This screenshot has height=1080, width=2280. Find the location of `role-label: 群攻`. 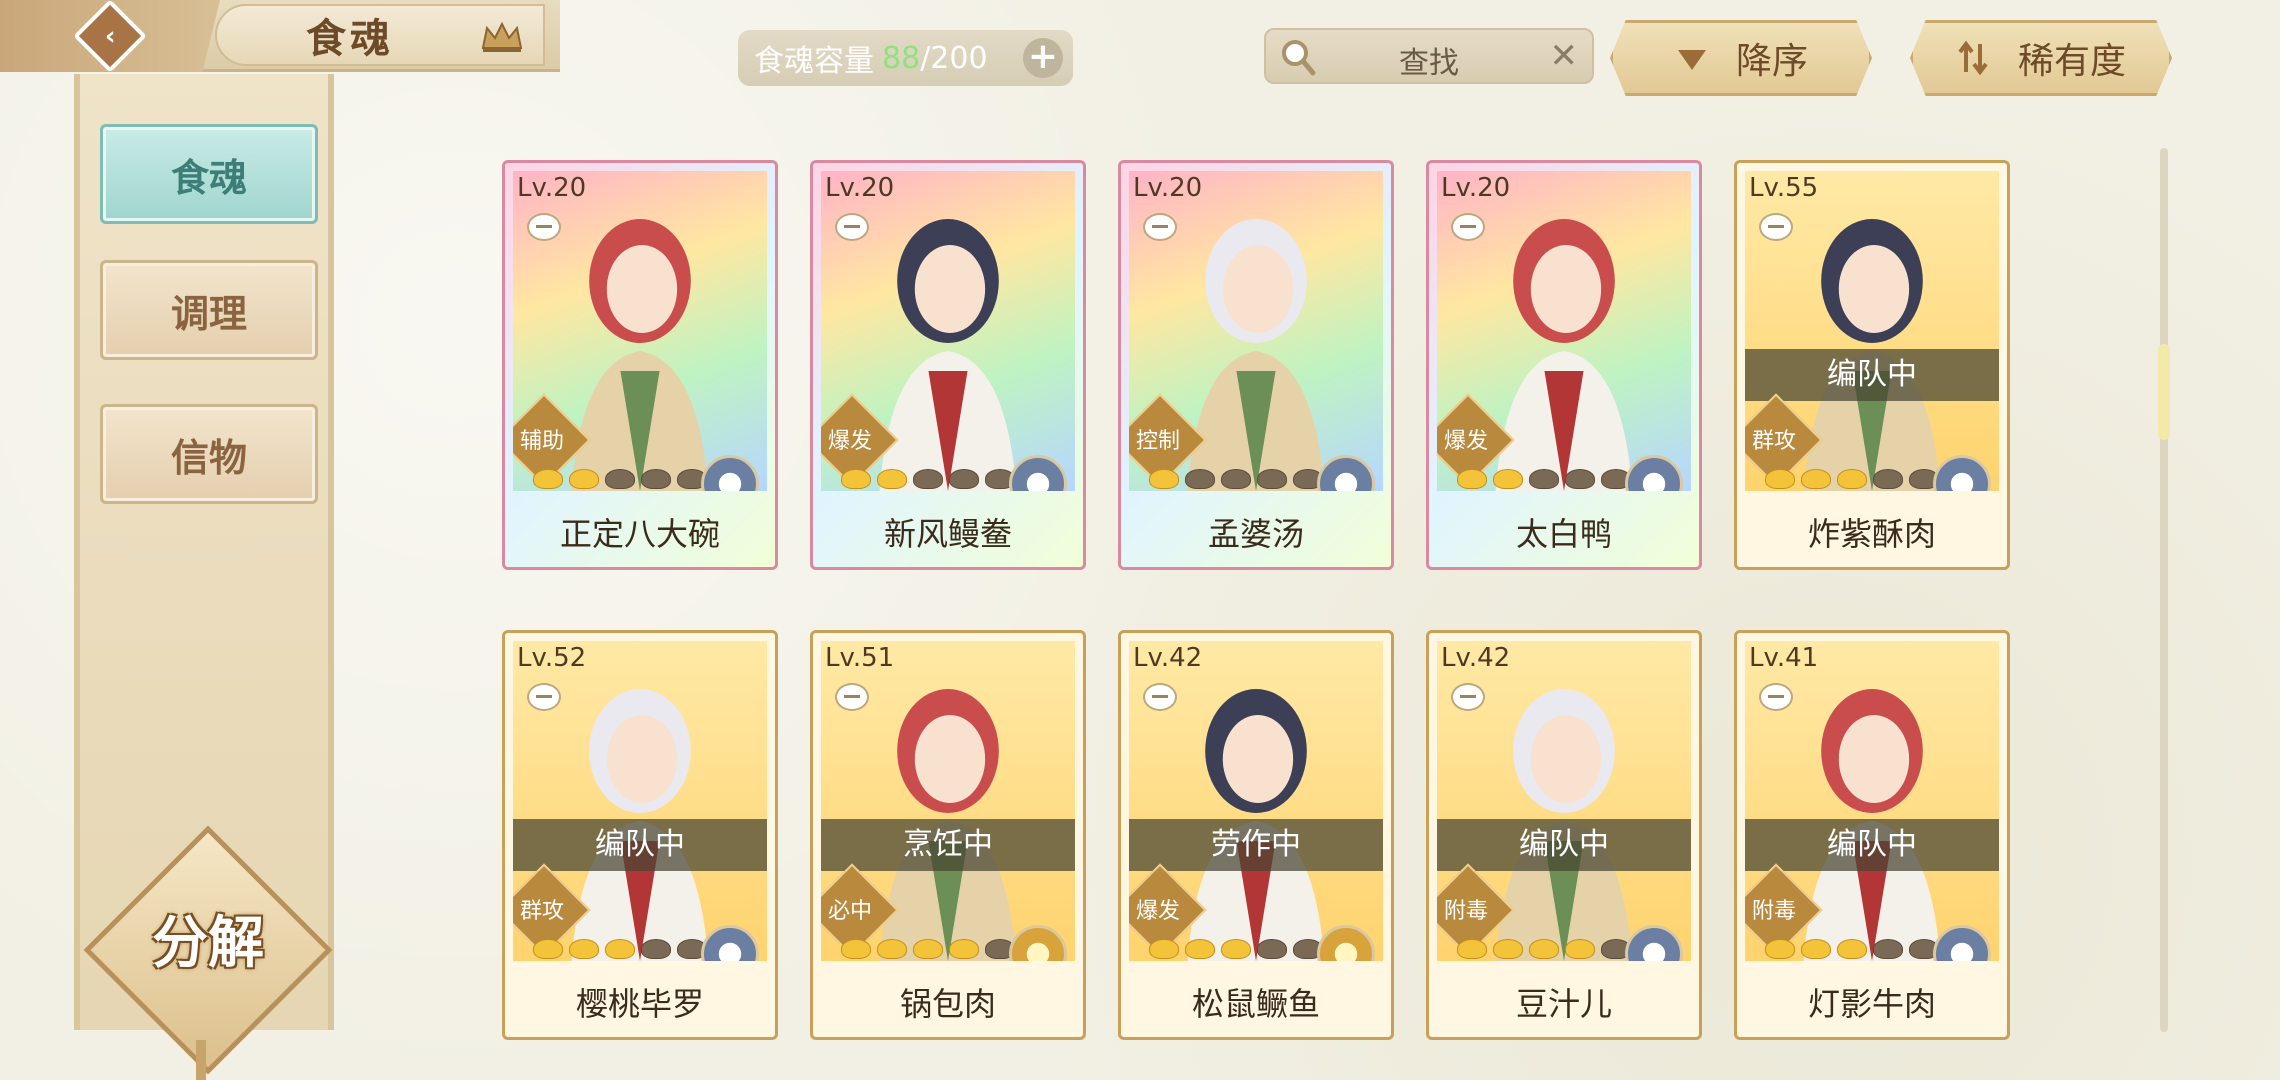

role-label: 群攻 is located at coordinates (1773, 441).